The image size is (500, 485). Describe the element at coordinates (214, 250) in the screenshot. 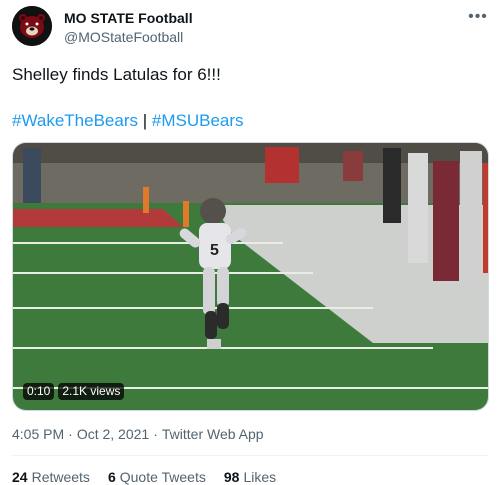

I see `svg-text: 5` at that location.